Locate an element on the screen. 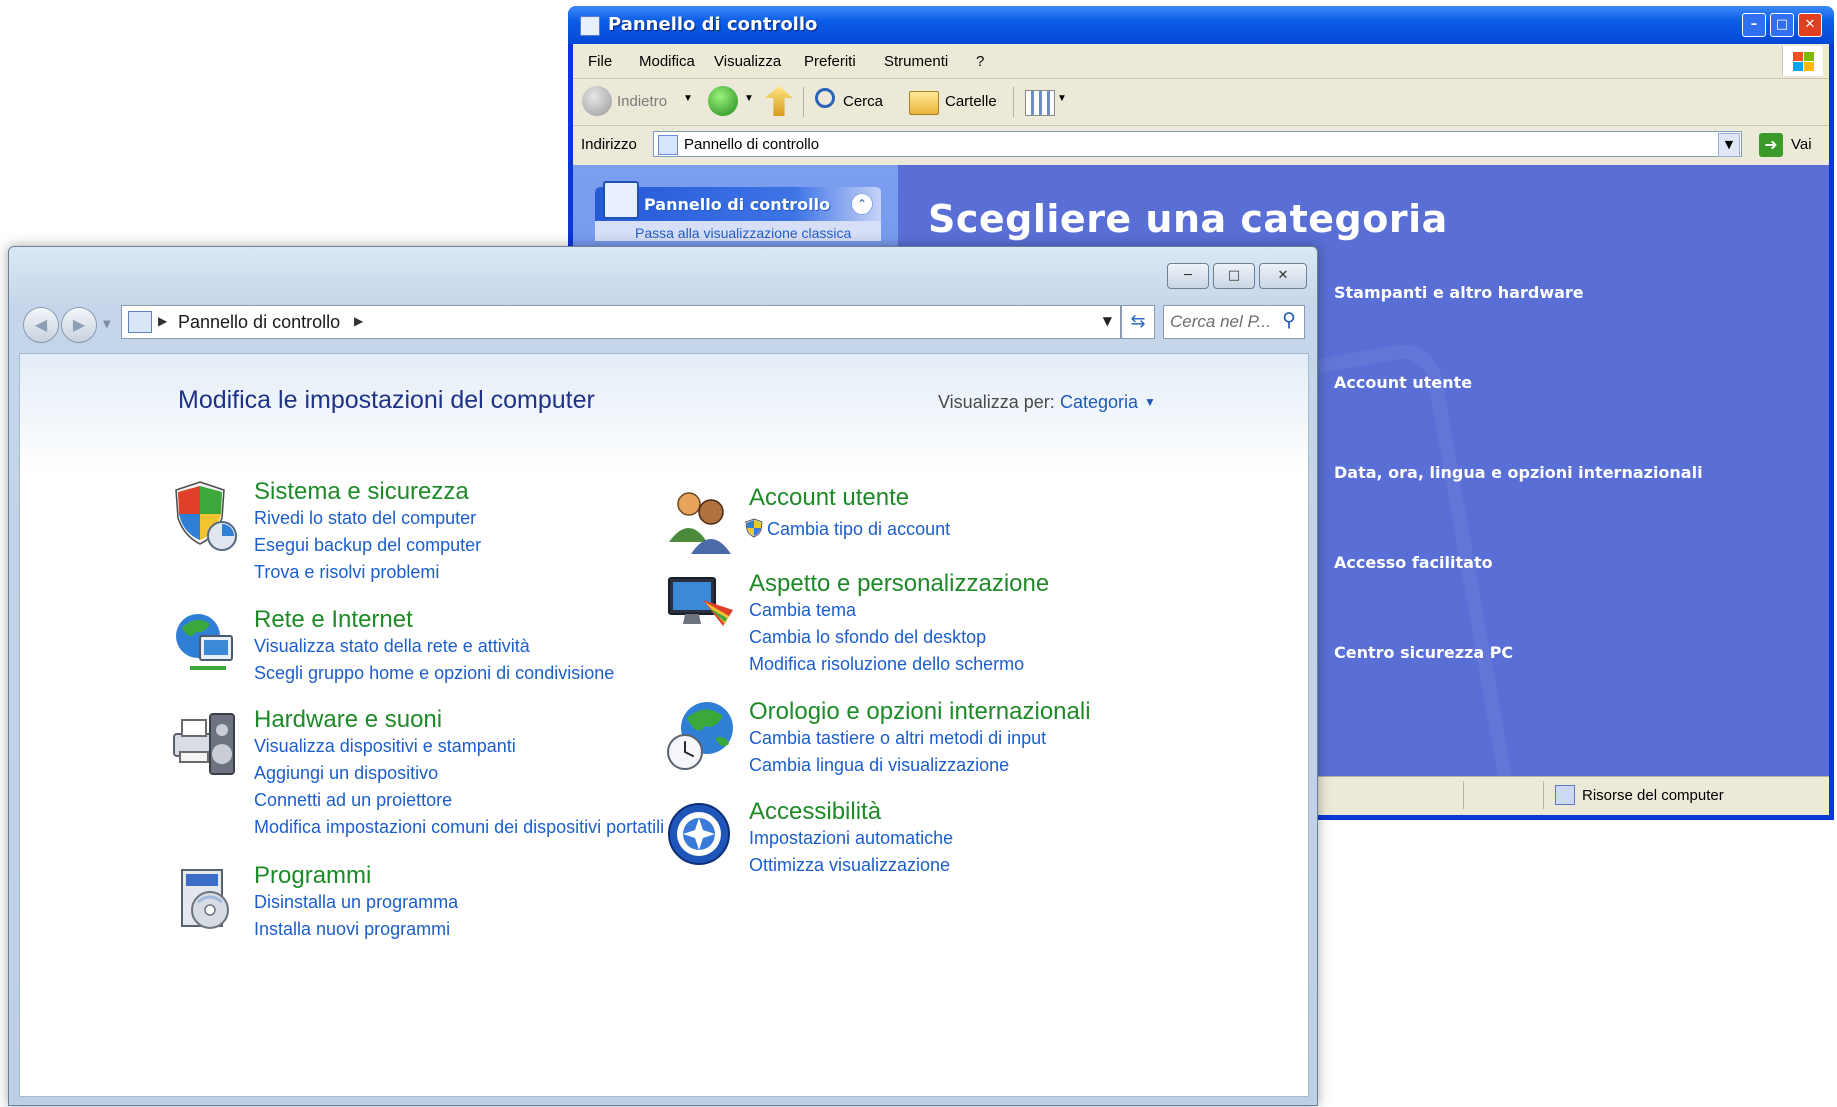  collapse-chevron-icon: ⌃ is located at coordinates (862, 204).